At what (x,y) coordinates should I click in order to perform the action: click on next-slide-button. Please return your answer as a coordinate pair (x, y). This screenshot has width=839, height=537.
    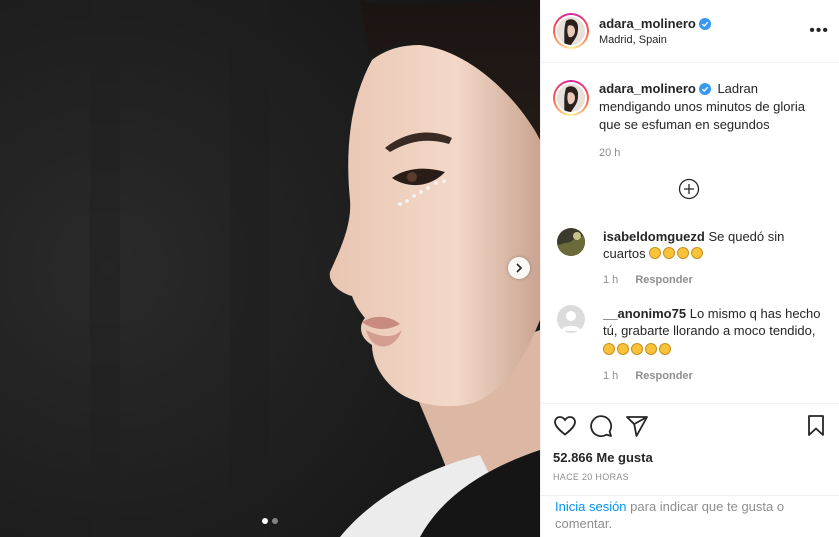
    Looking at the image, I should click on (519, 268).